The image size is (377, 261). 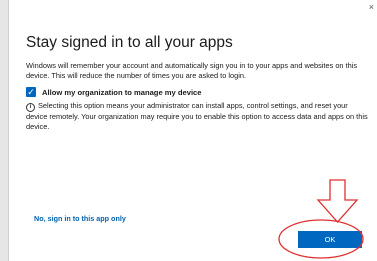 What do you see at coordinates (129, 42) in the screenshot?
I see `dialog-title: Stay signed in to all your apps` at bounding box center [129, 42].